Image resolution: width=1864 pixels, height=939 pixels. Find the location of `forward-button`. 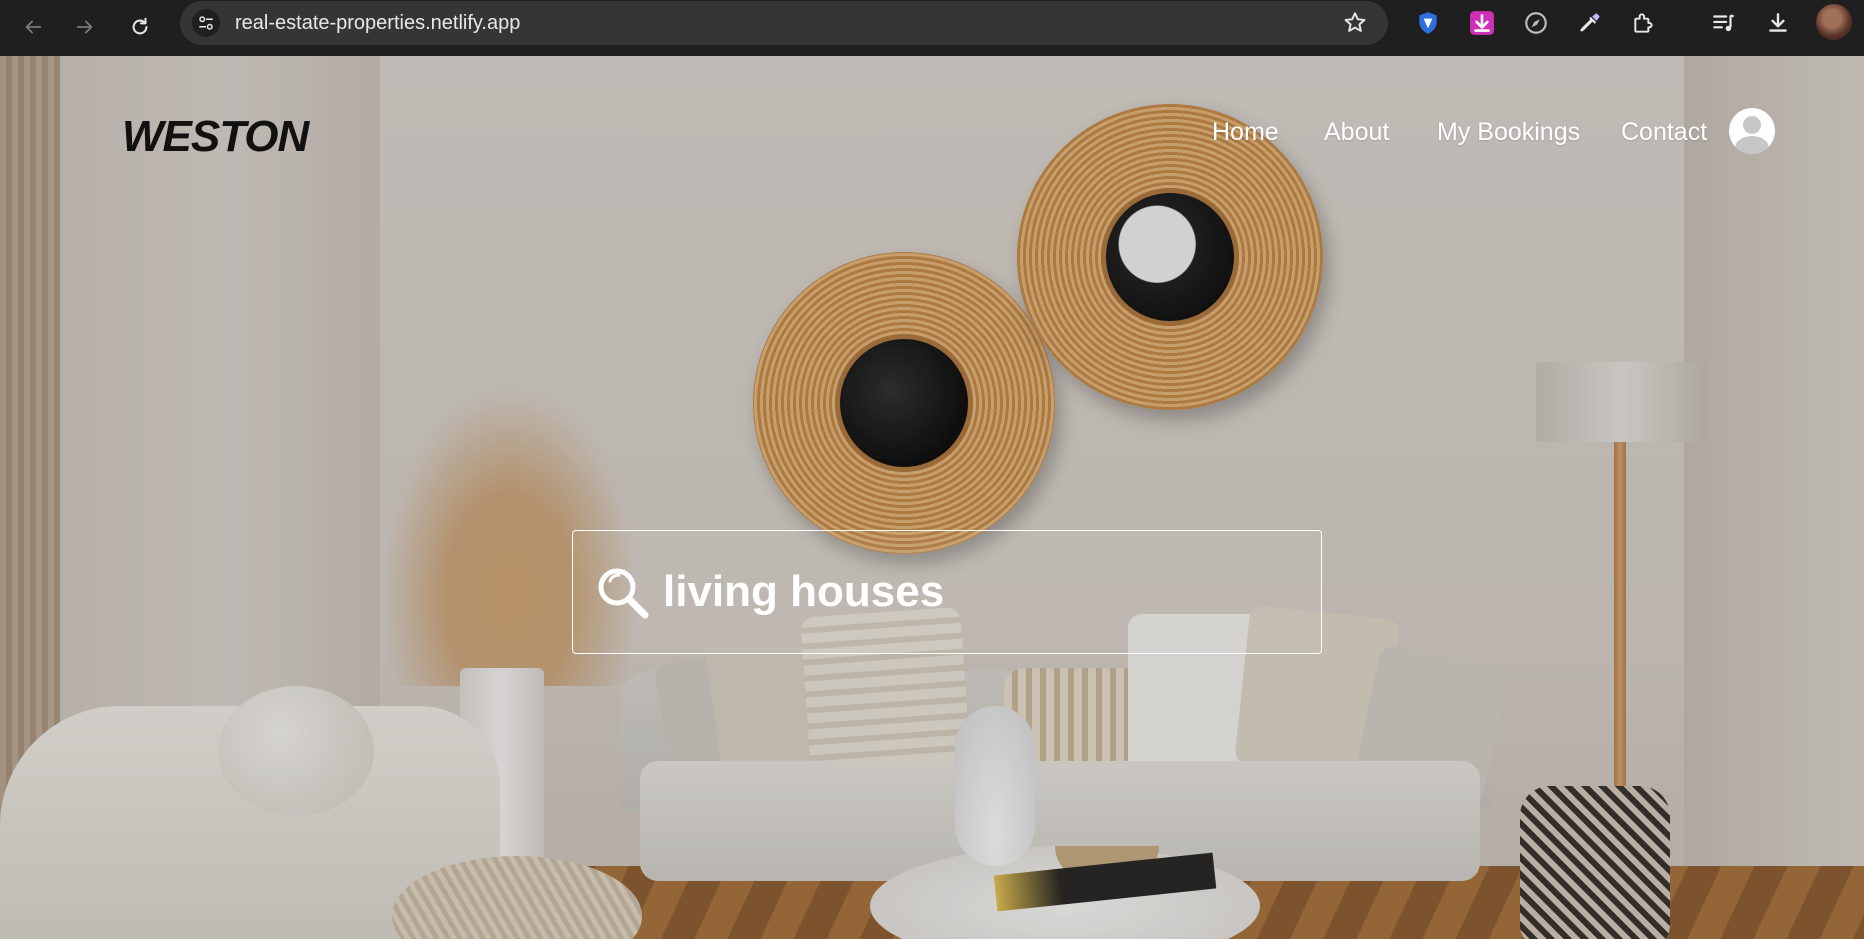

forward-button is located at coordinates (85, 27).